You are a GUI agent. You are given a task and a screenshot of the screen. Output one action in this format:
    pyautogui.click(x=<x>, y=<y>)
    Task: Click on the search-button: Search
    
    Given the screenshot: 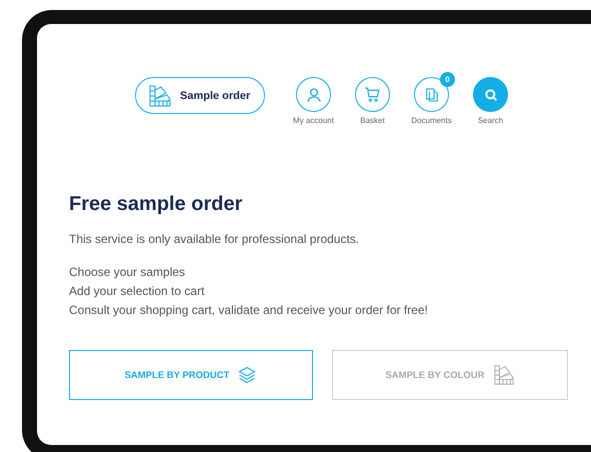 What is the action you would take?
    pyautogui.click(x=490, y=97)
    